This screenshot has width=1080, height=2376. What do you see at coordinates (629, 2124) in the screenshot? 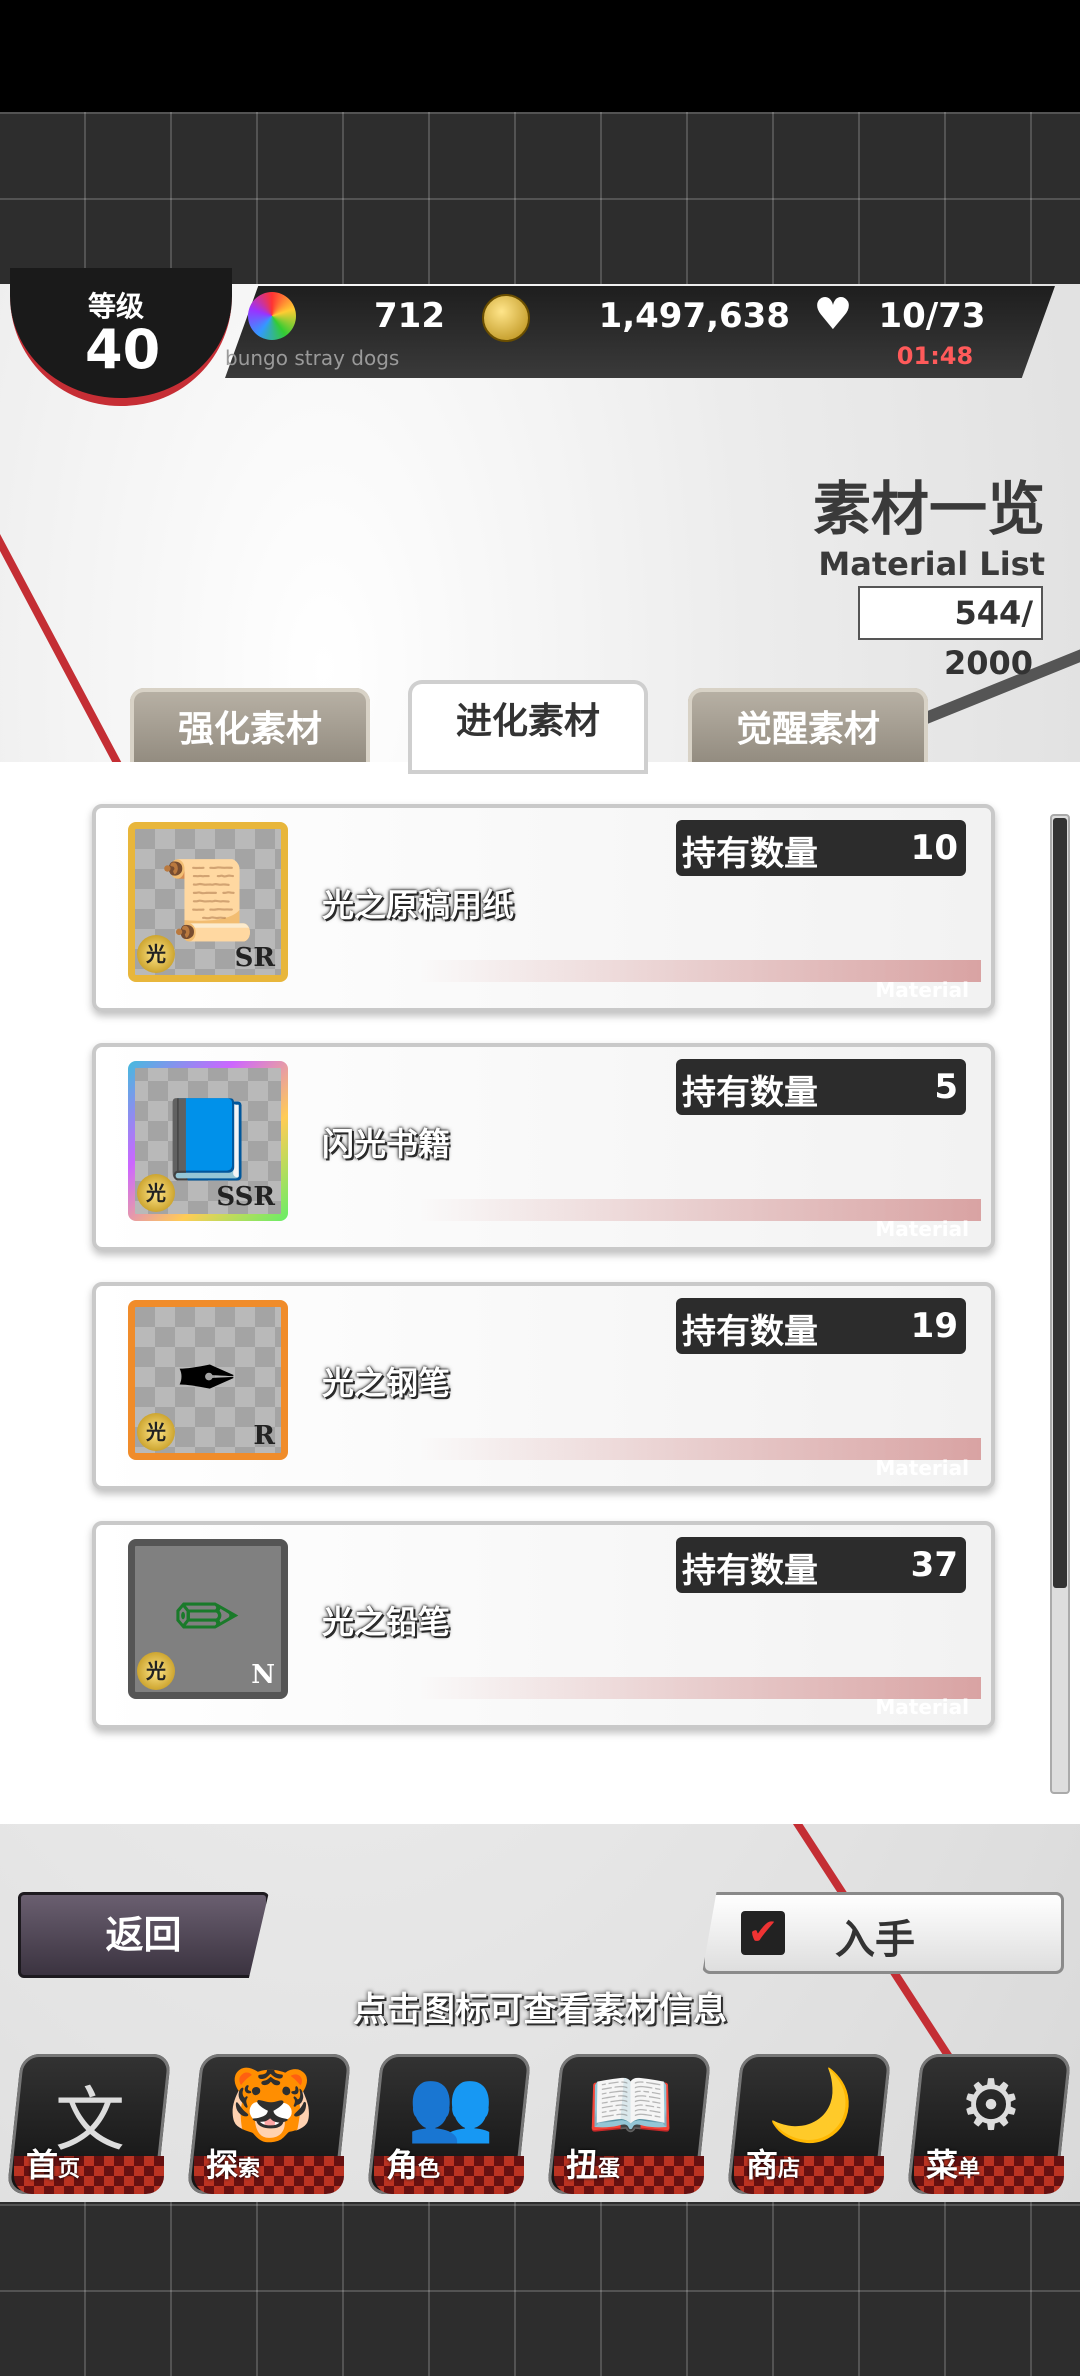
I see `nav-gacha: 📖 扭蛋` at bounding box center [629, 2124].